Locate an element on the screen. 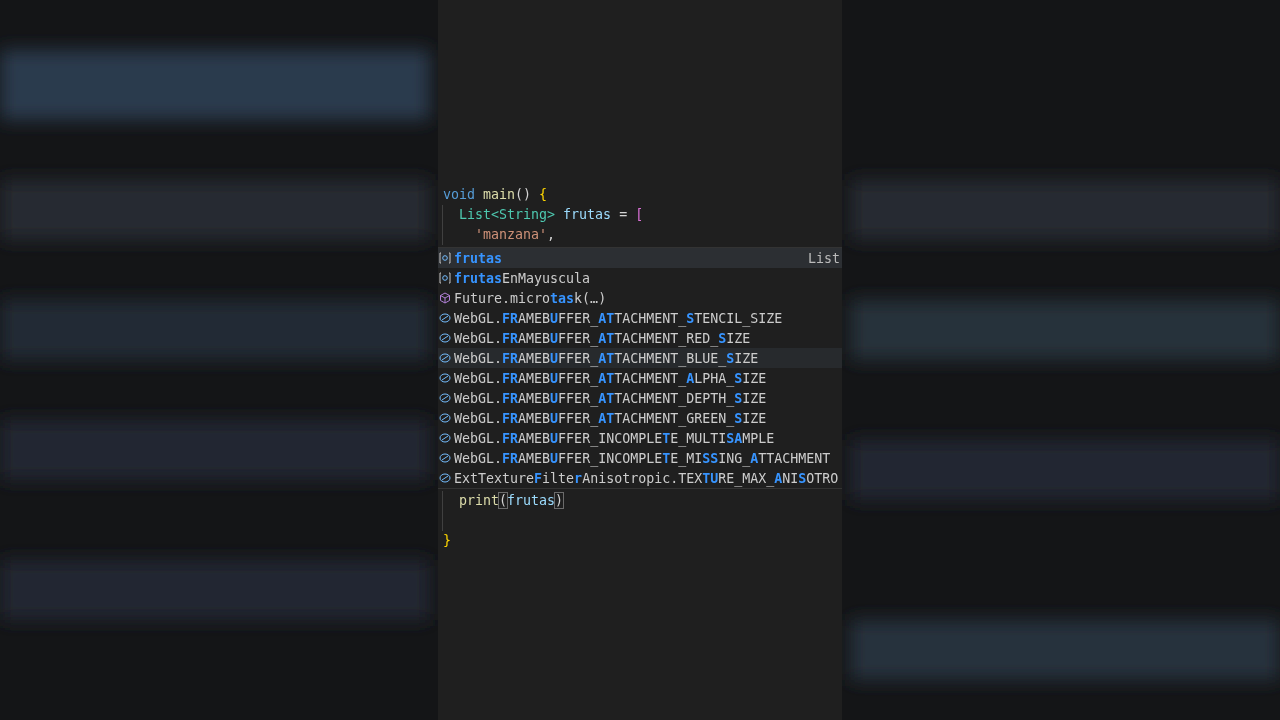 The width and height of the screenshot is (1280, 720). code-token: ( is located at coordinates (503, 500).